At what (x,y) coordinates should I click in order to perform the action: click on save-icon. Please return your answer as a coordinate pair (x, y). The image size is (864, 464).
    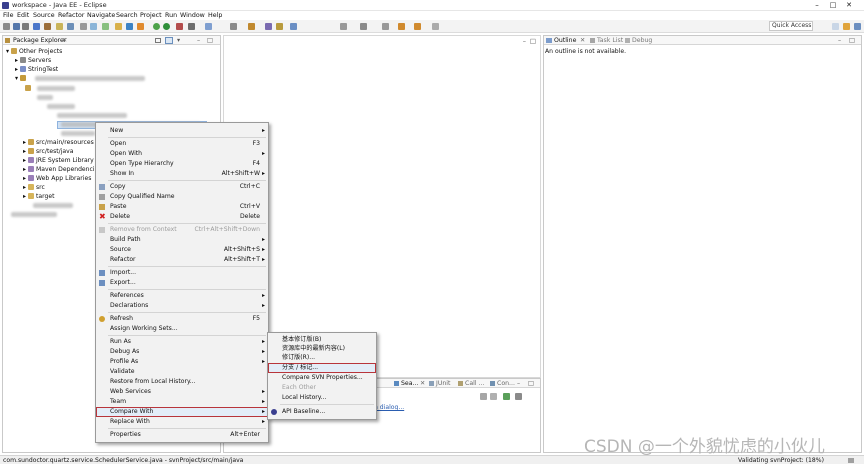
    Looking at the image, I should click on (16, 26).